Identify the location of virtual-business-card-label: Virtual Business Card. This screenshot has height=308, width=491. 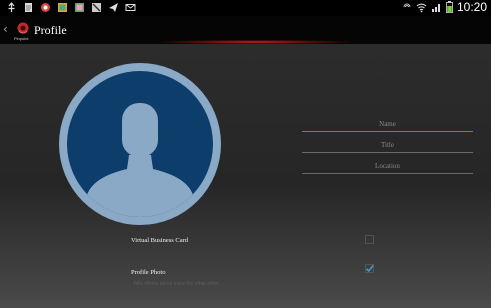
(160, 240).